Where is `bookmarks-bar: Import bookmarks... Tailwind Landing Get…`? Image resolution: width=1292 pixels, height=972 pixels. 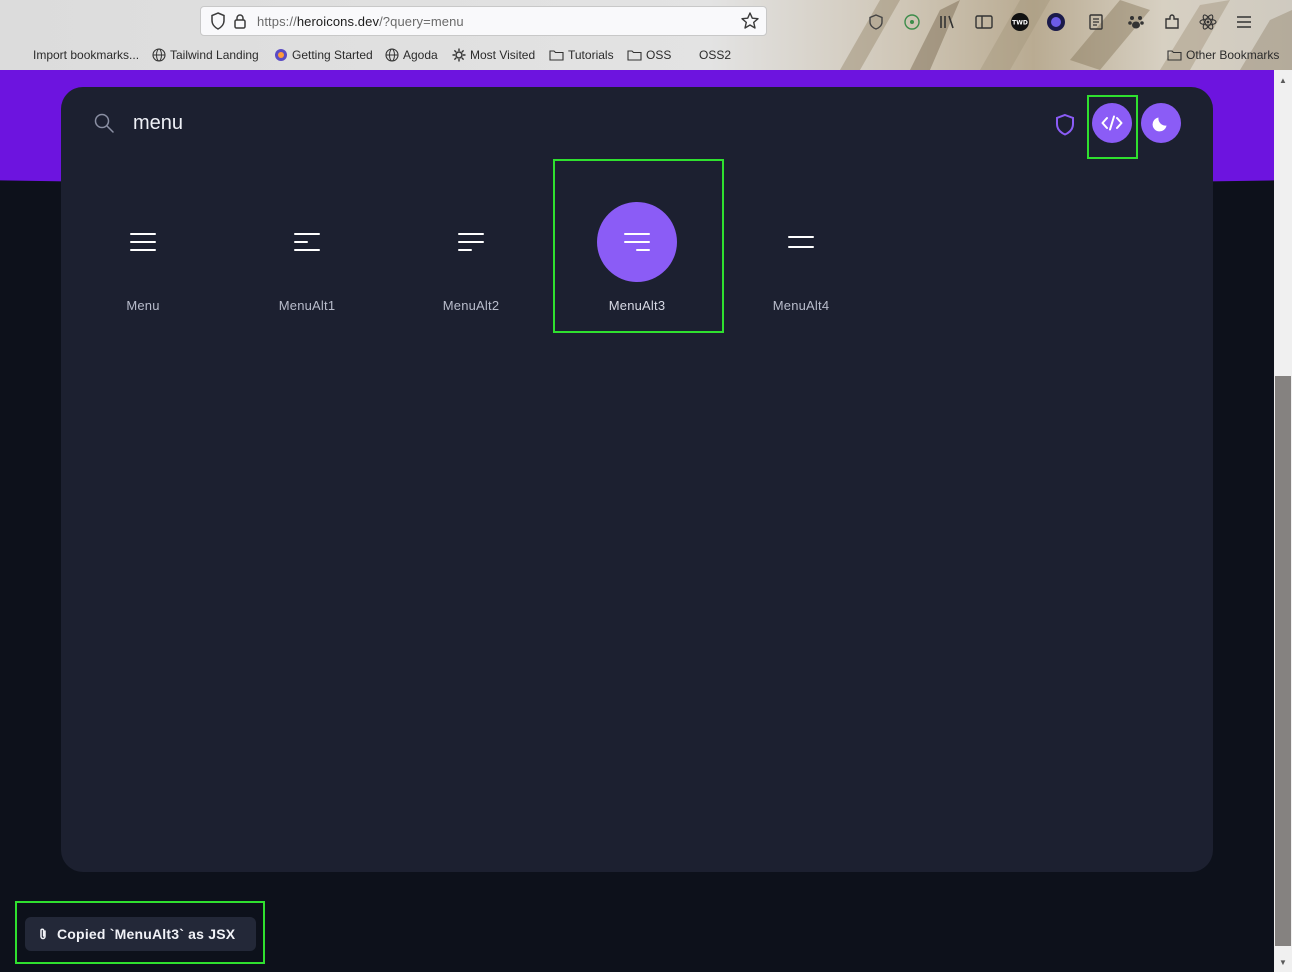 bookmarks-bar: Import bookmarks... Tailwind Landing Get… is located at coordinates (646, 56).